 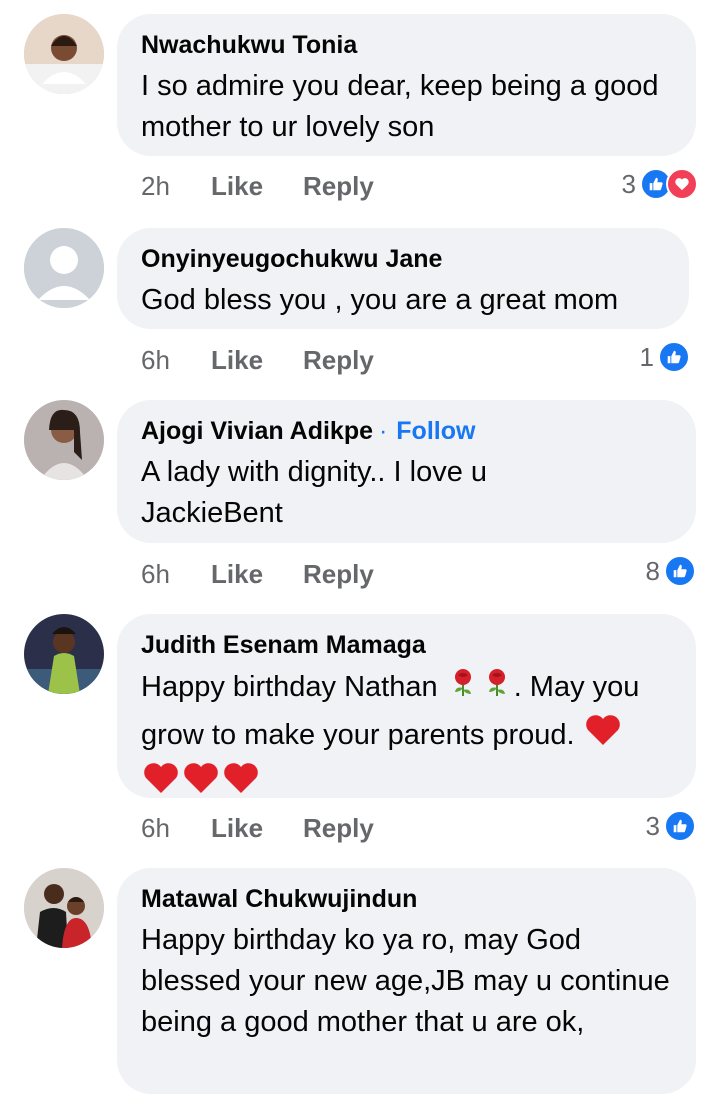 What do you see at coordinates (293, 687) in the screenshot?
I see `comment-text-part: Happy birthday Nathan` at bounding box center [293, 687].